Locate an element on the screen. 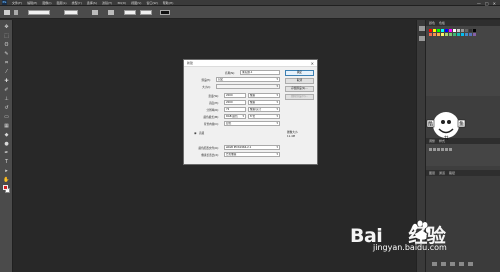 The height and width of the screenshot is (272, 500). menu-view: 视图(V) is located at coordinates (136, 3).